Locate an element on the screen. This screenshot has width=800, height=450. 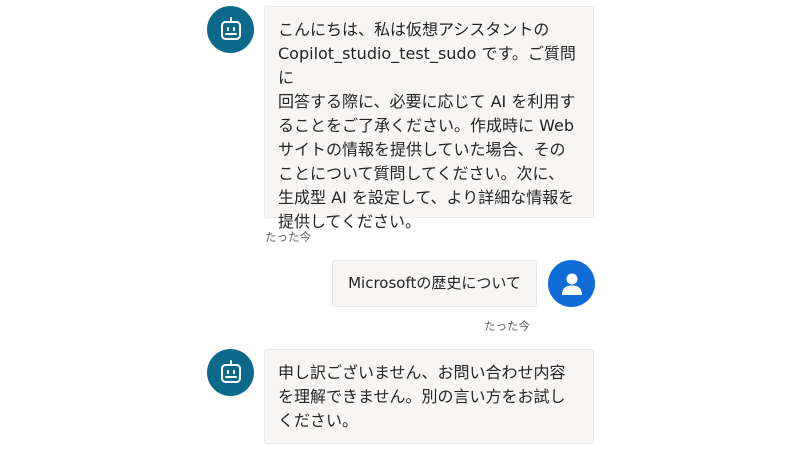
user-avatar is located at coordinates (571, 283).